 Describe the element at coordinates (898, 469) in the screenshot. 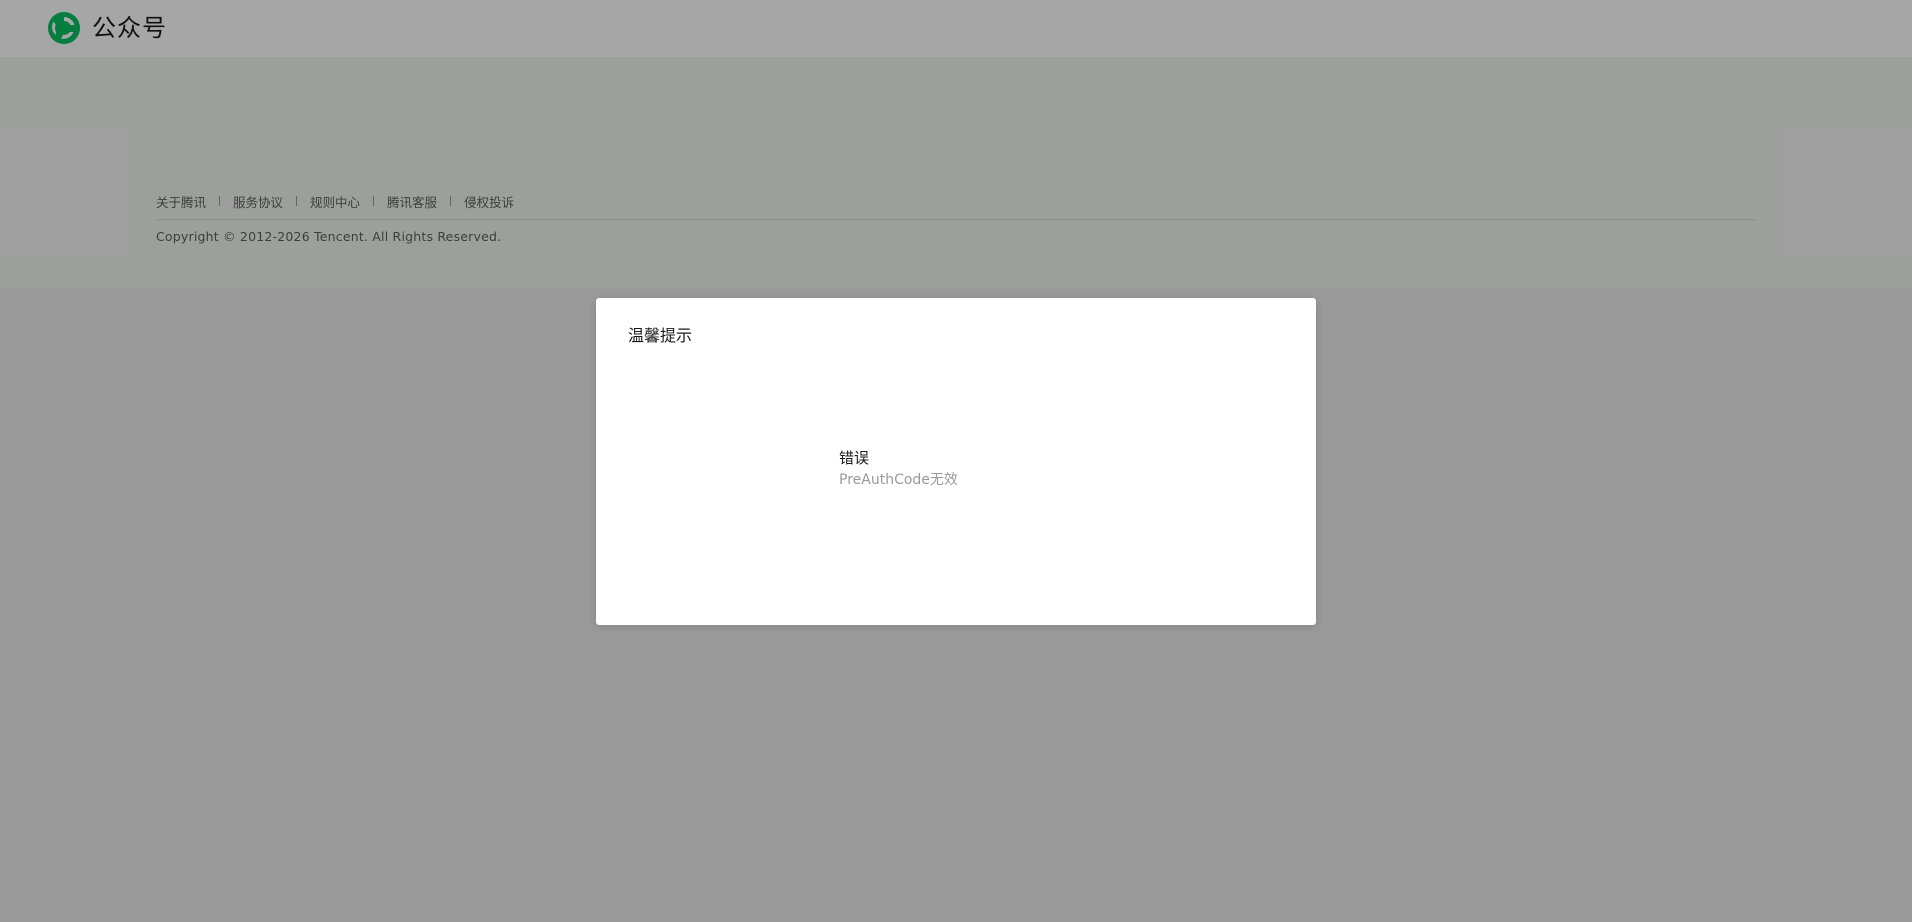

I see `dialog-message: 错误 PreAuthCode无效` at that location.